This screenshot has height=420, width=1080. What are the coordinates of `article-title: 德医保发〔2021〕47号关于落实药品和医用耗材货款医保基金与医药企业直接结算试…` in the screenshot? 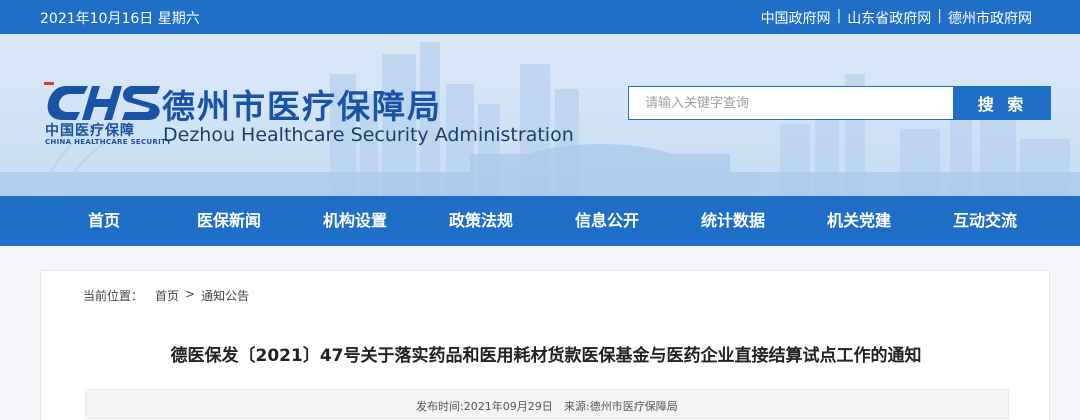 It's located at (546, 356).